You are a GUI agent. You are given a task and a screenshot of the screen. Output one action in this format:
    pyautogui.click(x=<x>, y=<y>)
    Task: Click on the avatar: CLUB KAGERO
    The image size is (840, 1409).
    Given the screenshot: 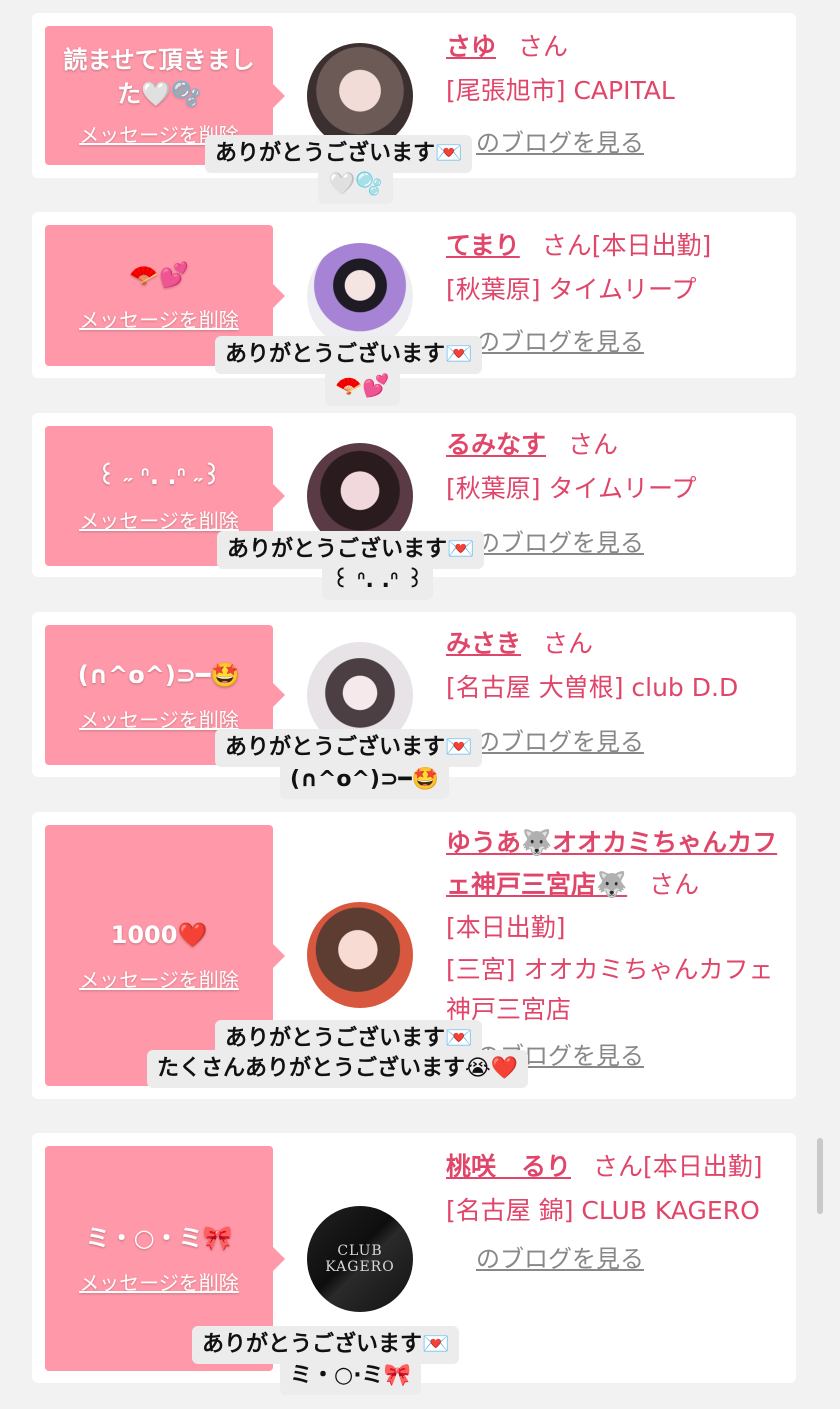 What is the action you would take?
    pyautogui.click(x=360, y=1259)
    